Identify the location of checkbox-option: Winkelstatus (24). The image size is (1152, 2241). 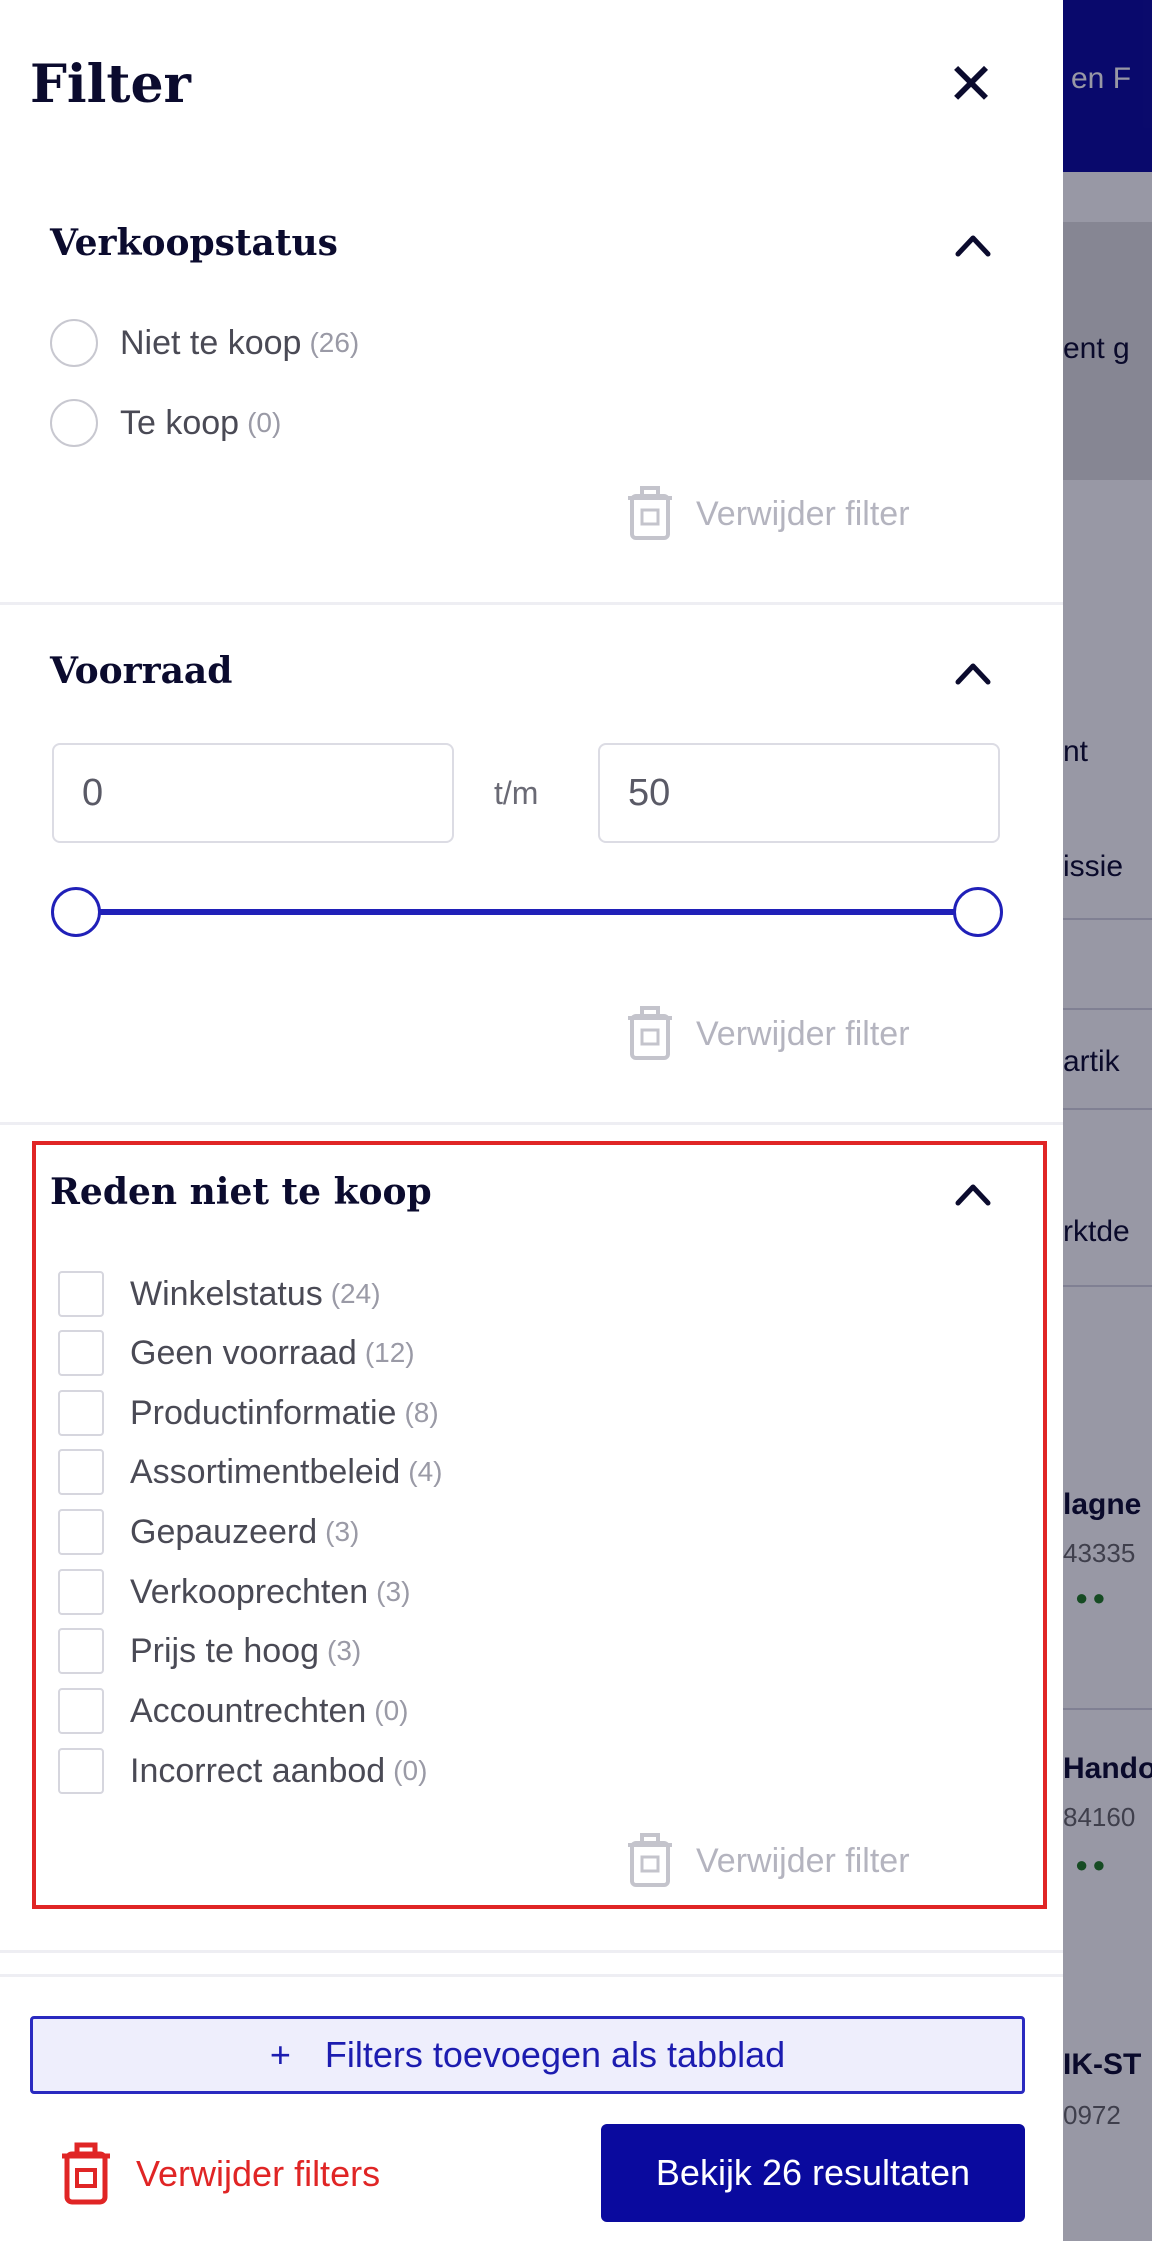
(219, 1294).